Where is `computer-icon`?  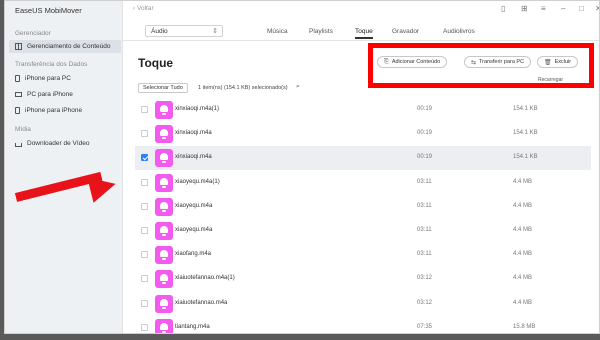
computer-icon is located at coordinates (18, 94).